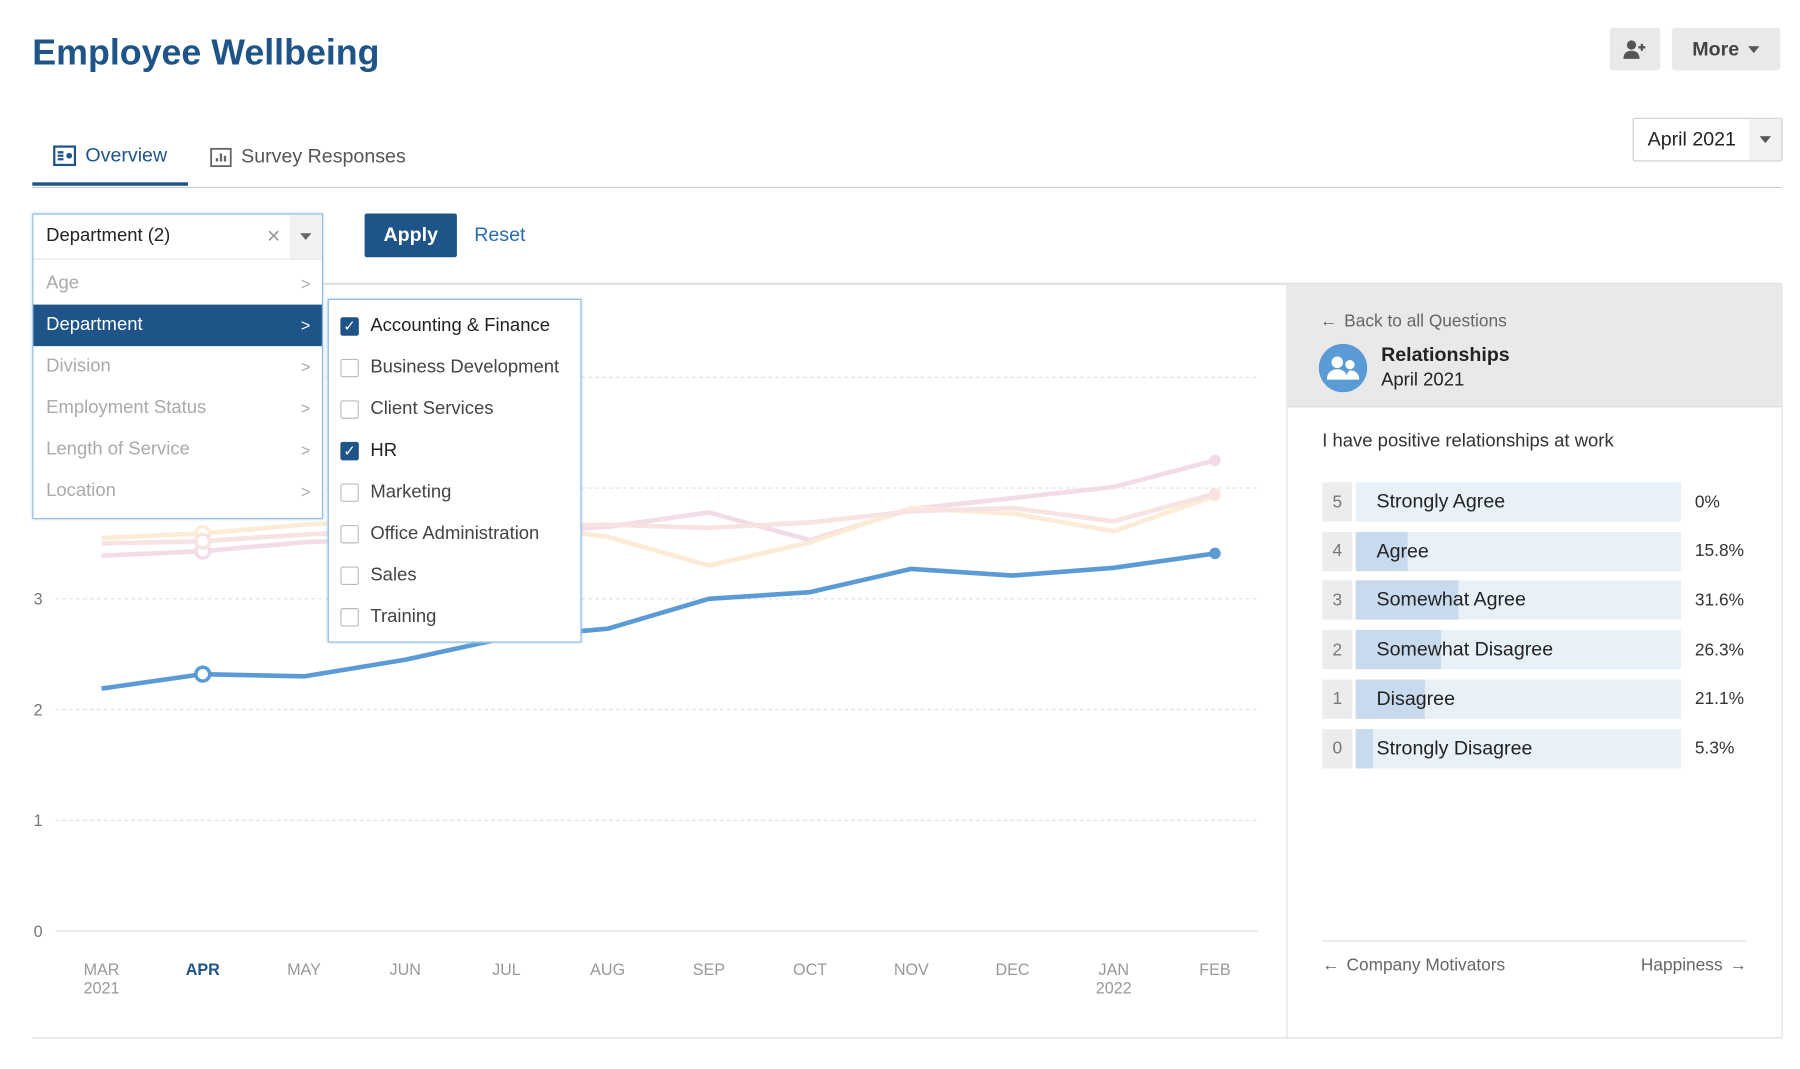  What do you see at coordinates (102, 988) in the screenshot?
I see `x-tick-year: 2021` at bounding box center [102, 988].